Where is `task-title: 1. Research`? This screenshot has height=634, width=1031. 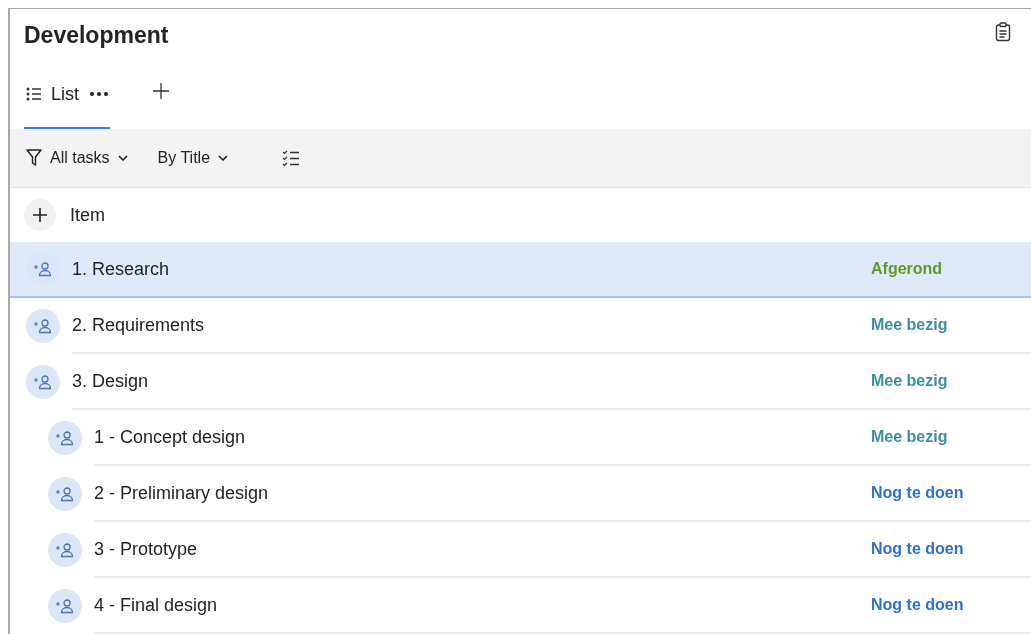 task-title: 1. Research is located at coordinates (121, 269).